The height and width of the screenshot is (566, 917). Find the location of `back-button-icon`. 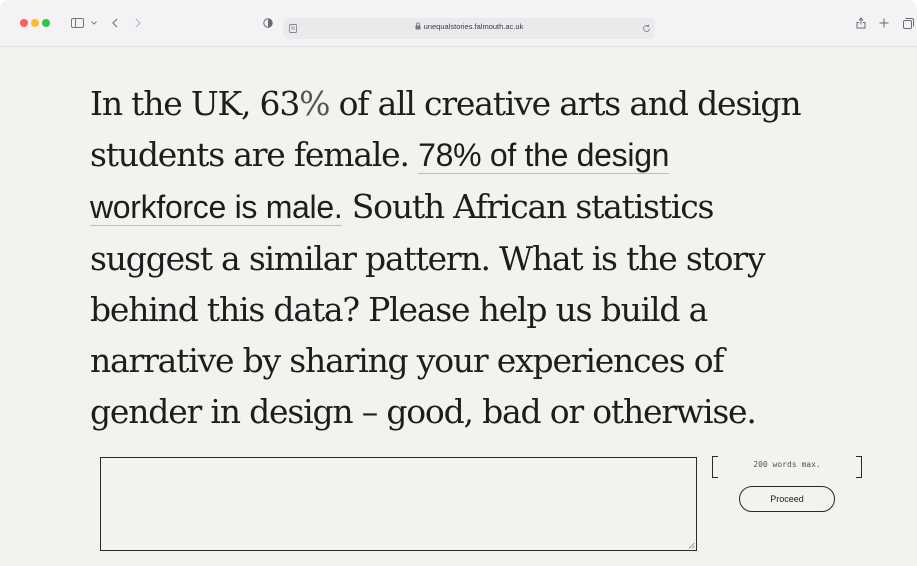

back-button-icon is located at coordinates (115, 23).